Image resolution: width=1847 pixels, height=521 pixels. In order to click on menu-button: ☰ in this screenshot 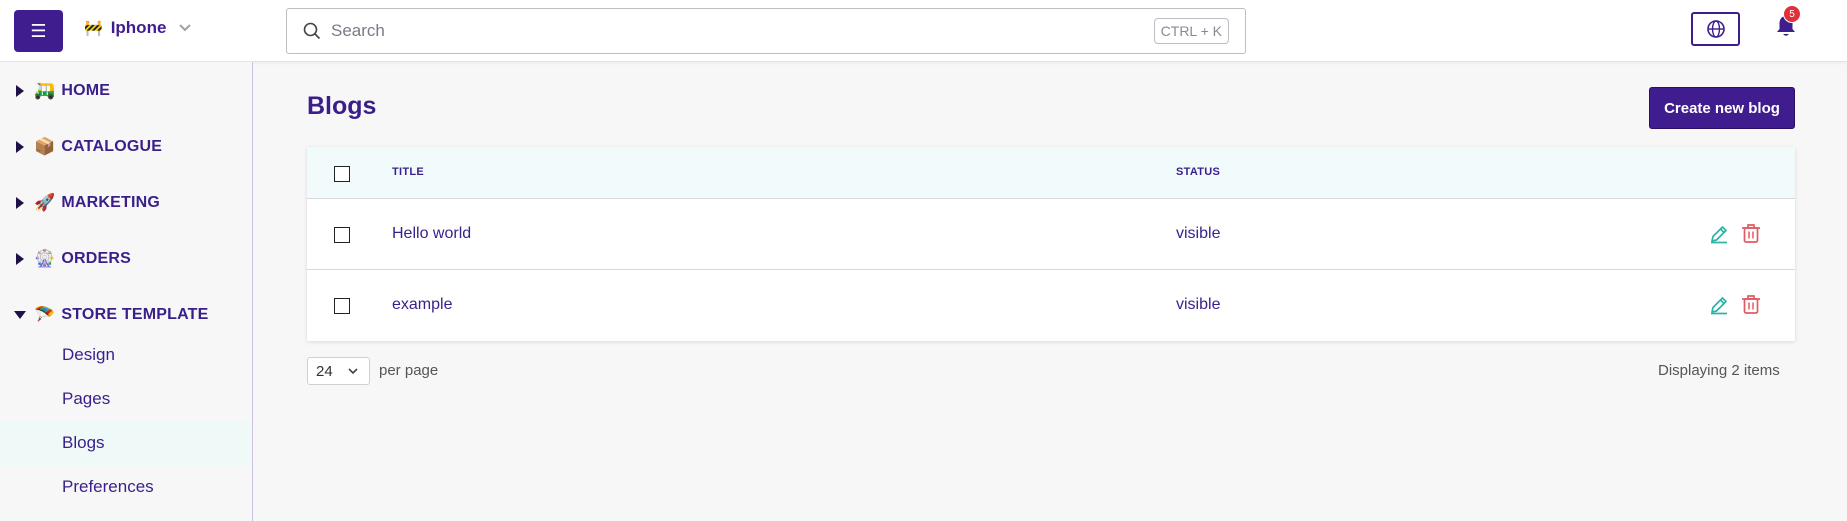, I will do `click(38, 31)`.